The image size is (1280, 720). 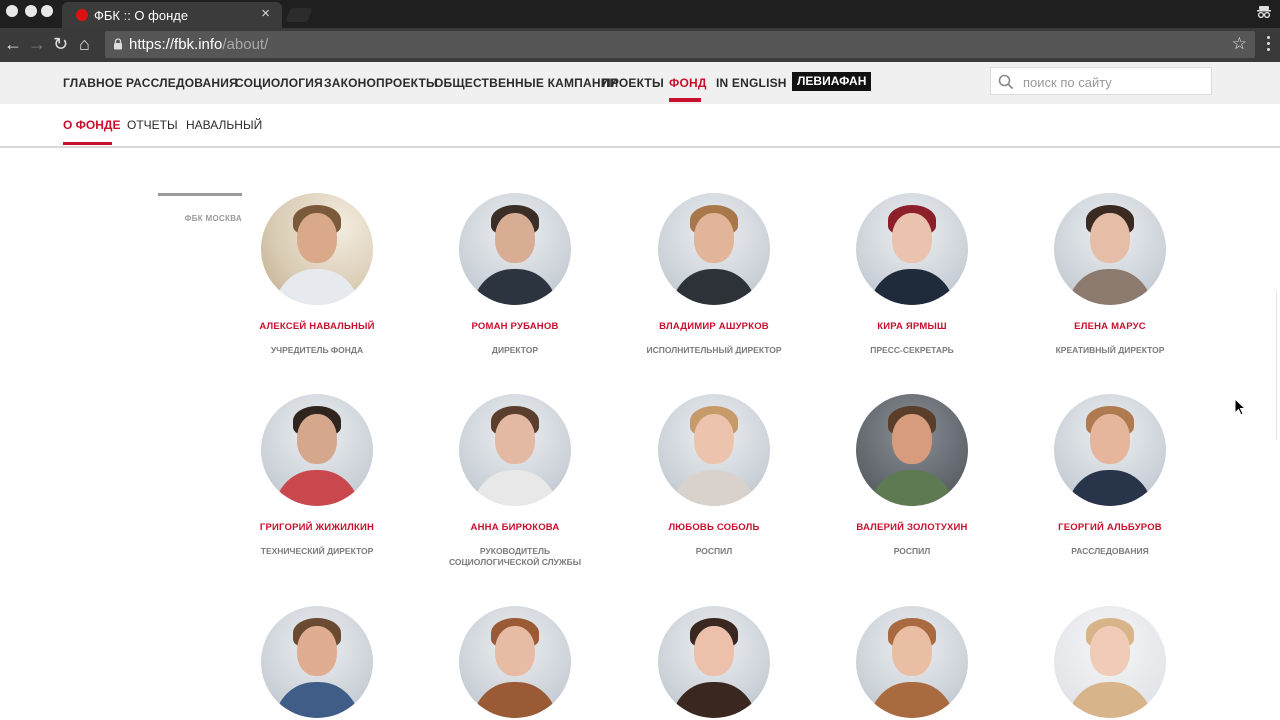 I want to click on member-name: ВЛАДИМИР АШУРКОВ, so click(x=714, y=326).